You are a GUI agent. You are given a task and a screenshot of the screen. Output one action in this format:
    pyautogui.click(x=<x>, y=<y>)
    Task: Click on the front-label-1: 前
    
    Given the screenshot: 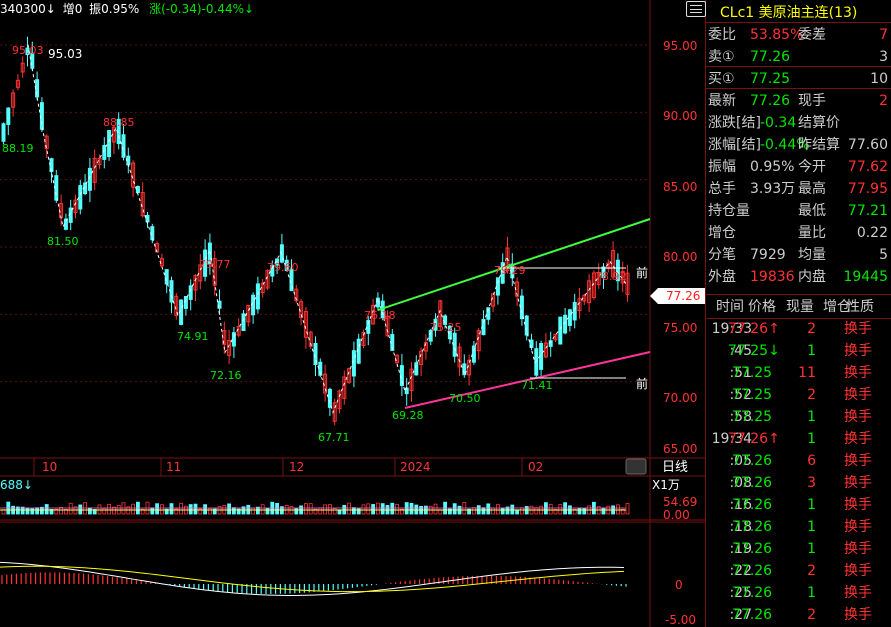 What is the action you would take?
    pyautogui.click(x=642, y=272)
    